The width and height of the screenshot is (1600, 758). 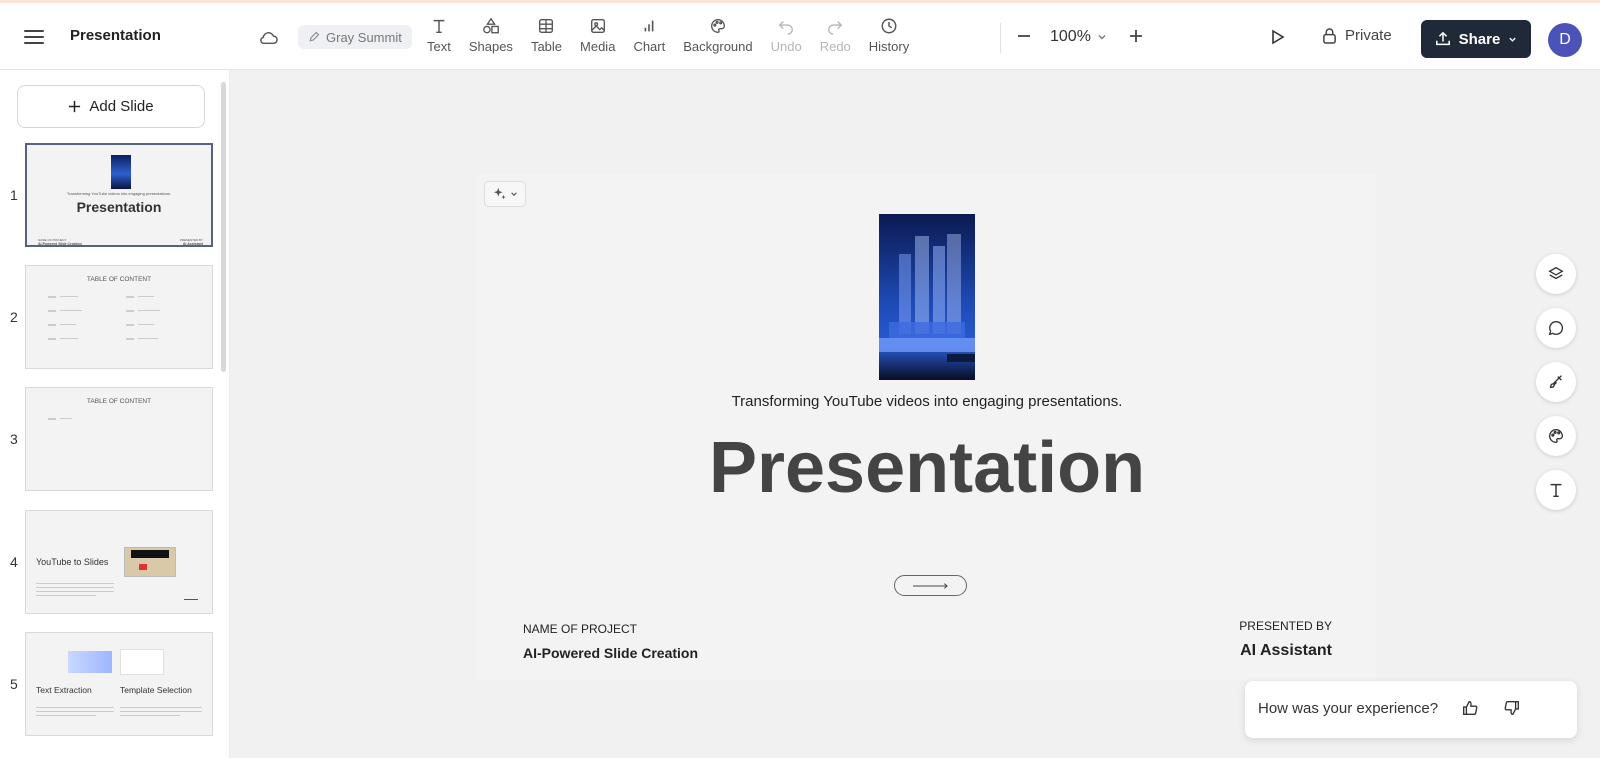 I want to click on pencil-icon, so click(x=314, y=36).